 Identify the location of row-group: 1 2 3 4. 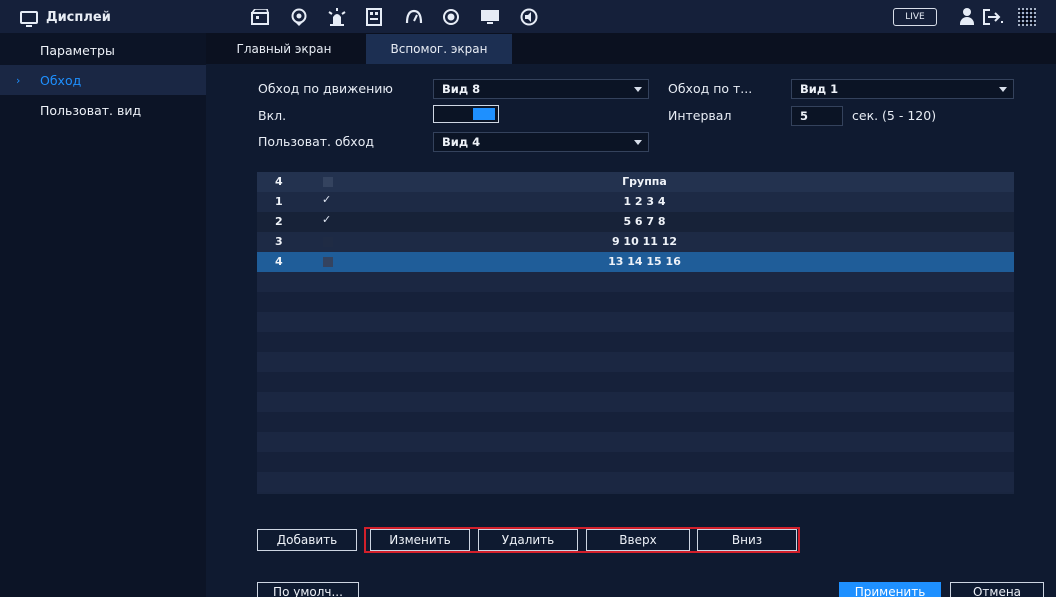
(644, 201).